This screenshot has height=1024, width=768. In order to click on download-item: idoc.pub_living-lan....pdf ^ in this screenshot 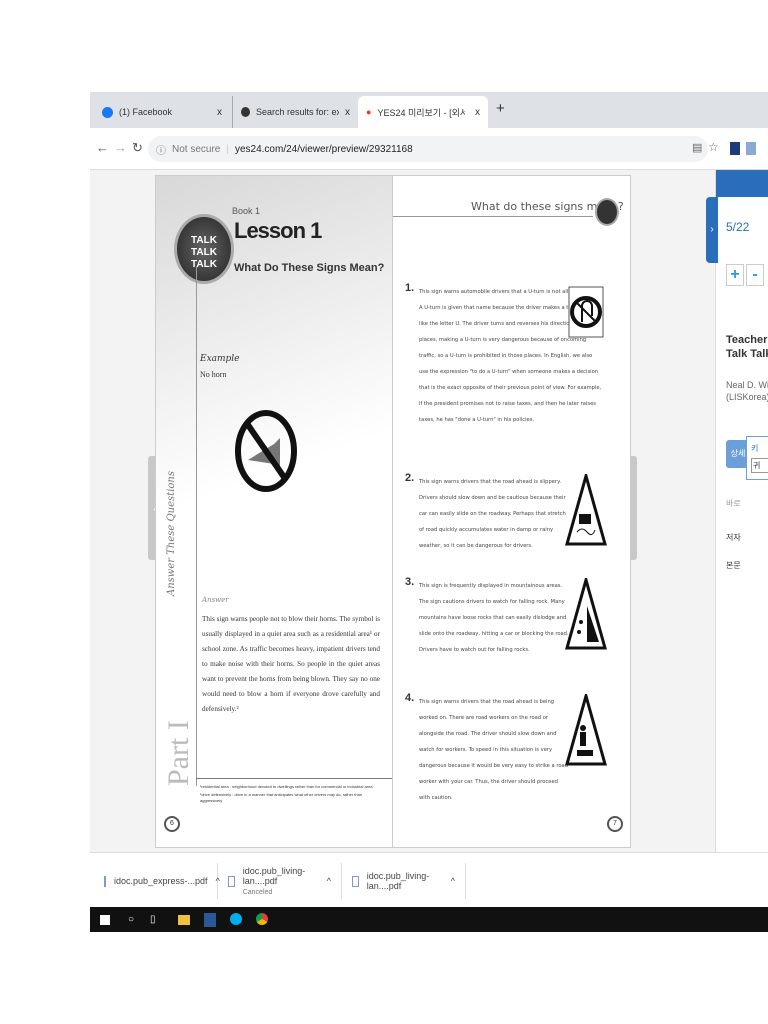, I will do `click(404, 881)`.